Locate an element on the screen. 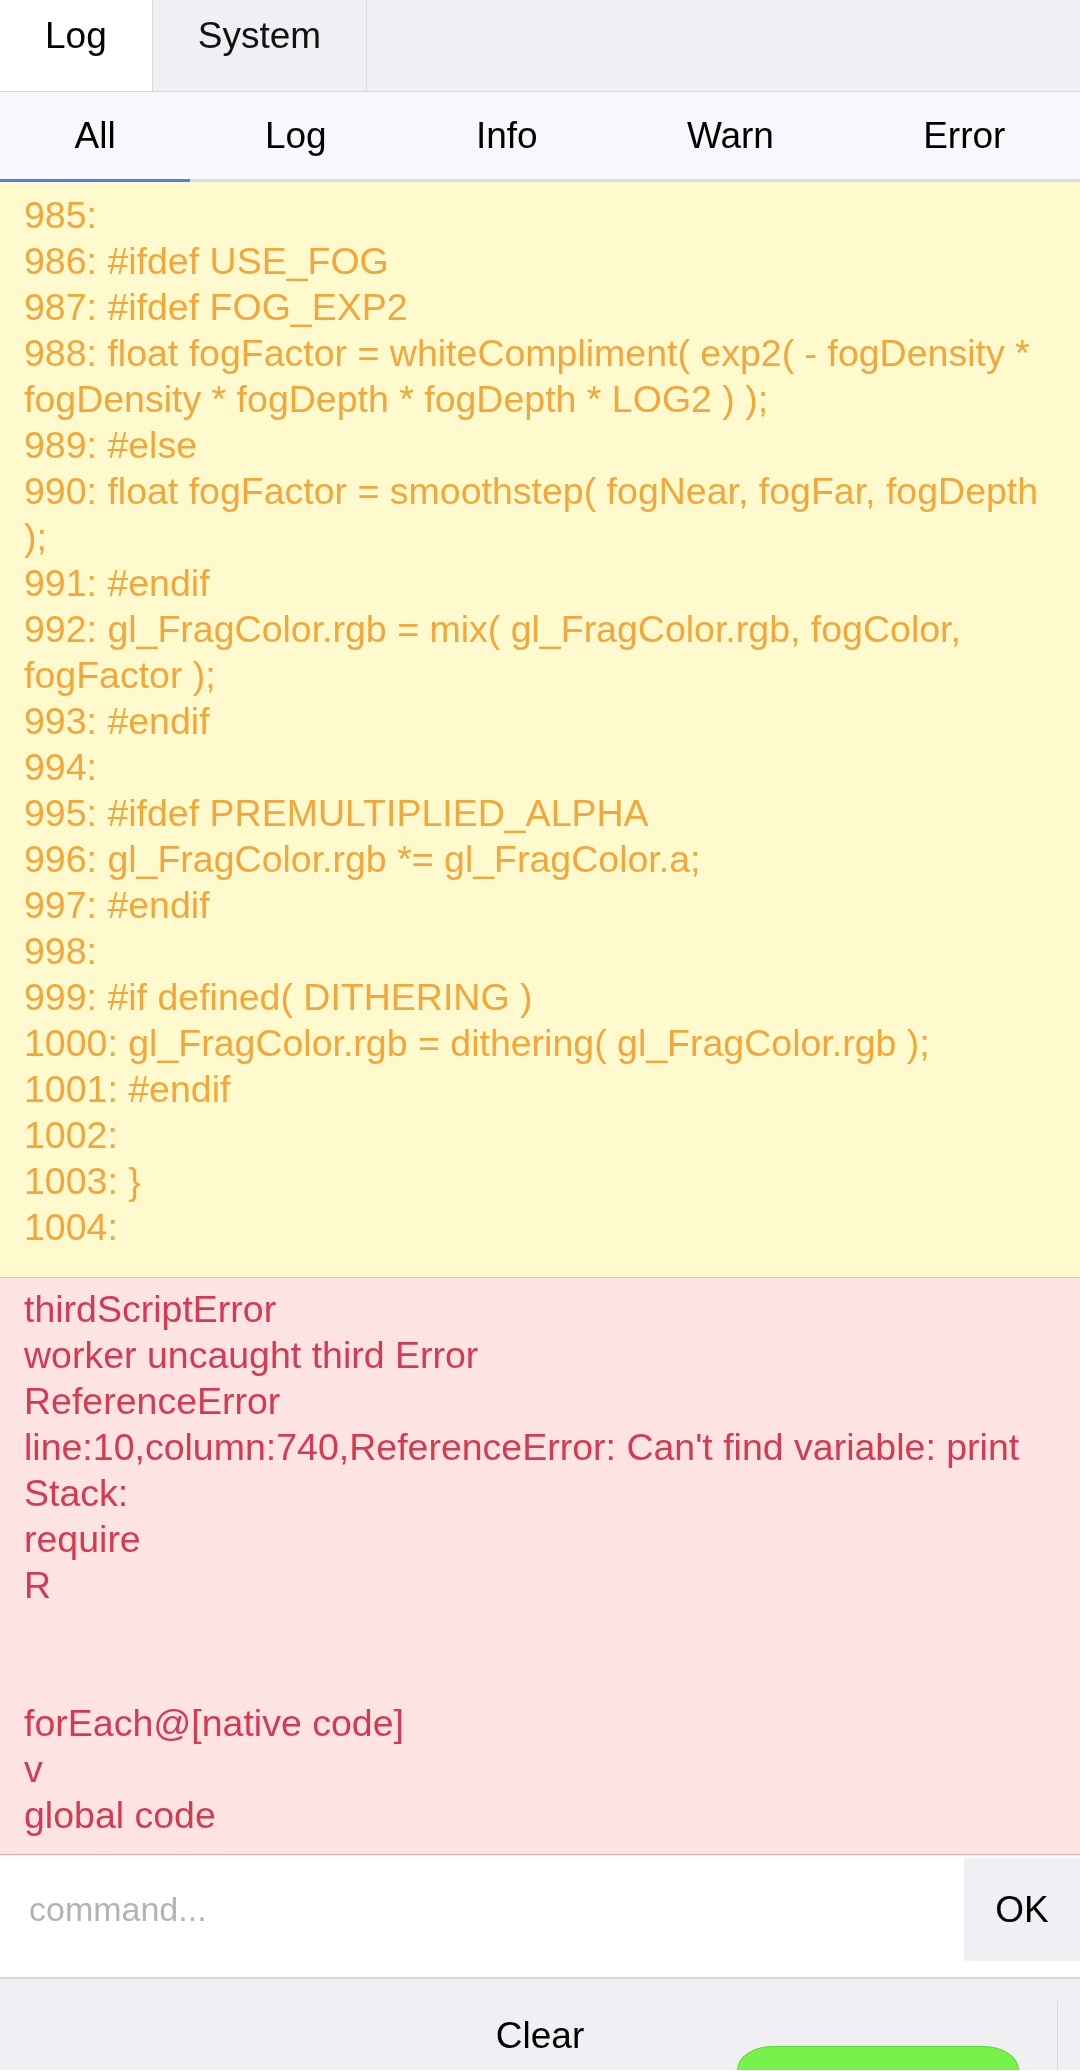 The width and height of the screenshot is (1080, 2071). log-line: 1002: is located at coordinates (71, 1135).